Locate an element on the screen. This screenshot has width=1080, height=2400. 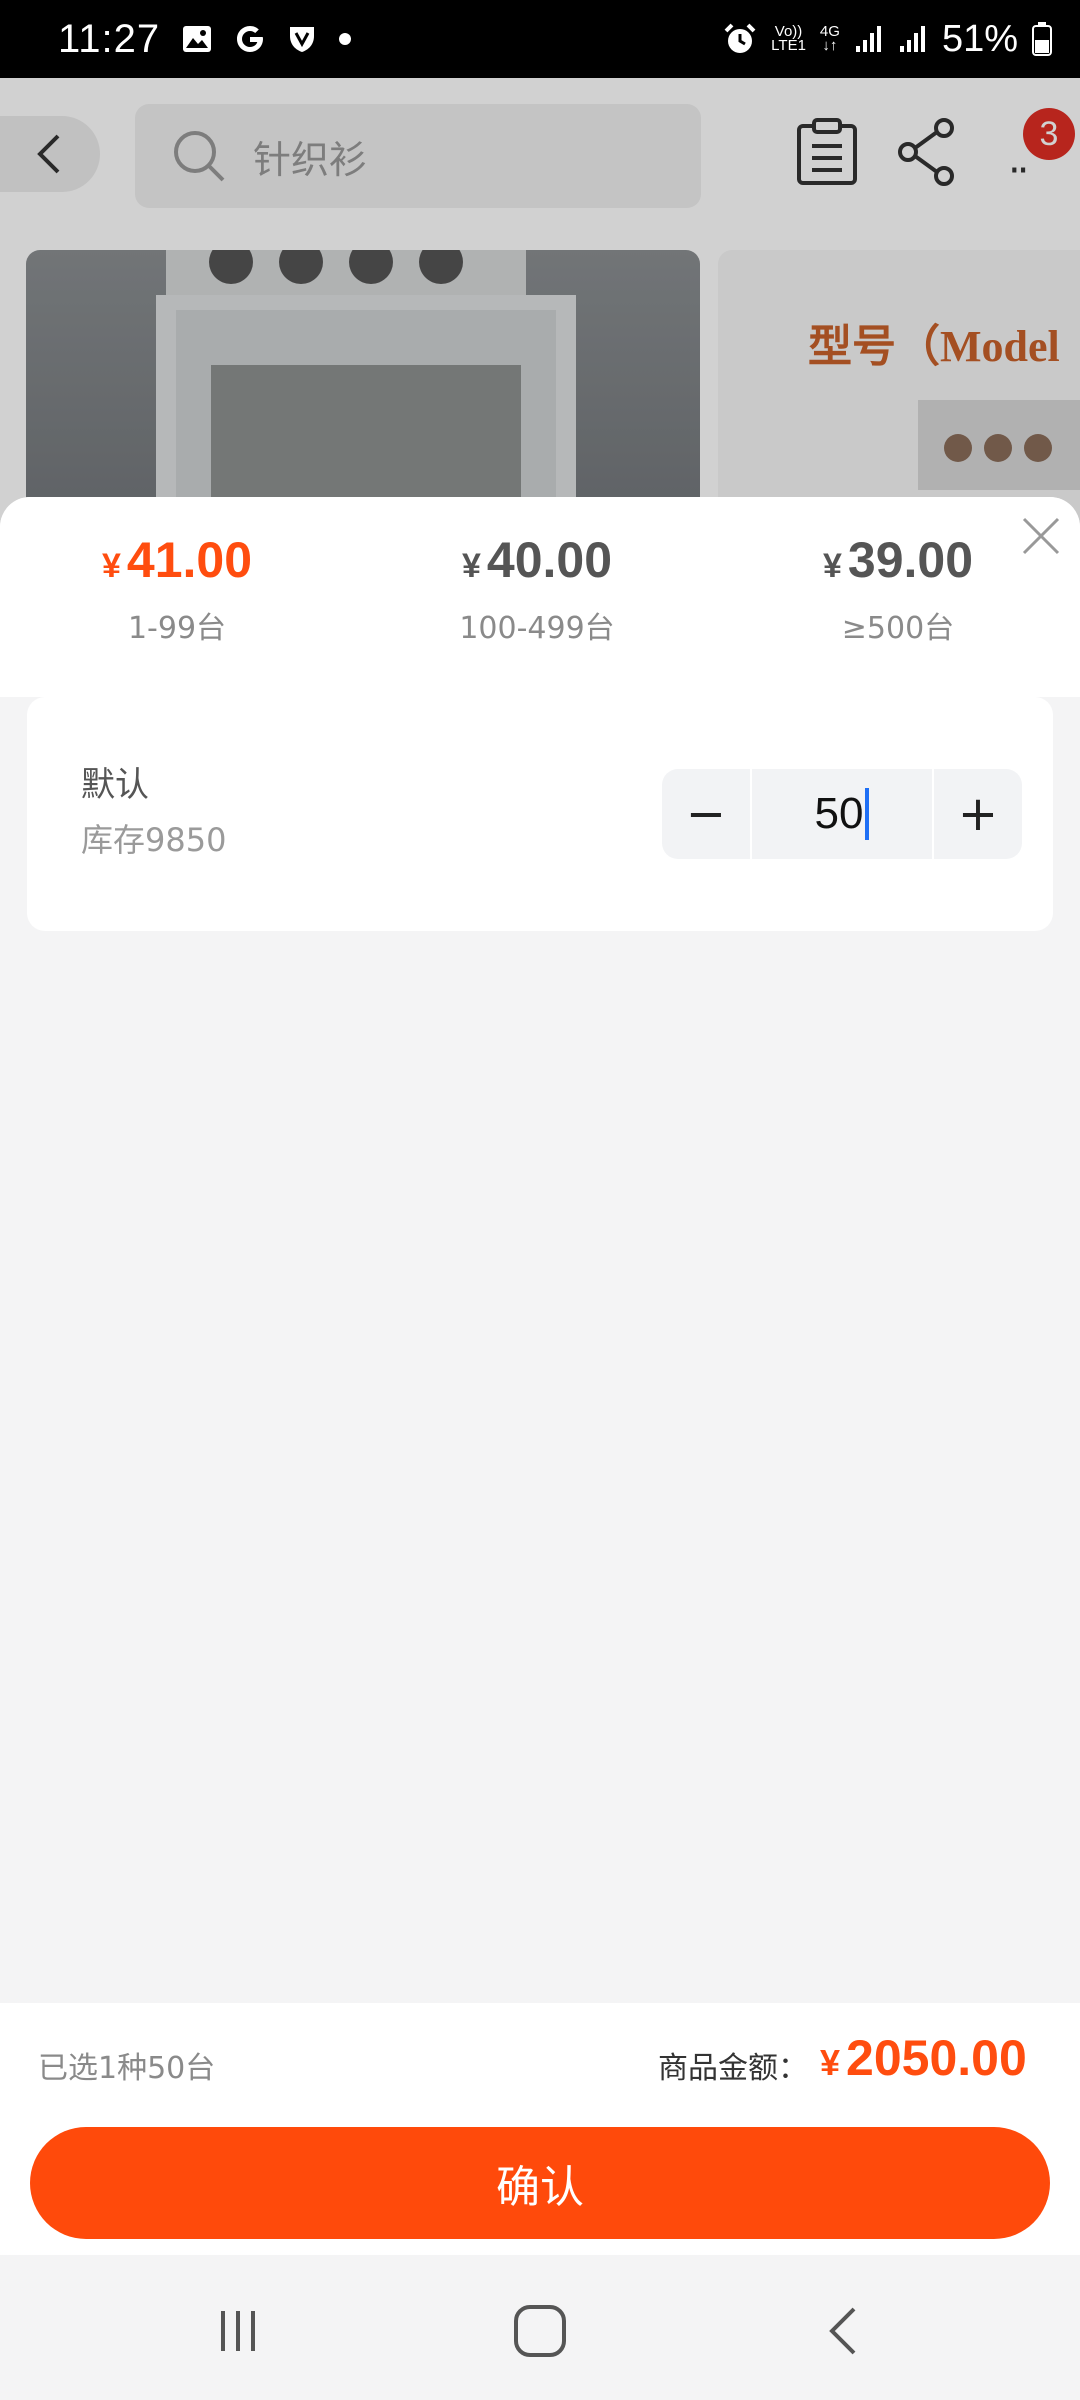
image-icon is located at coordinates (197, 39).